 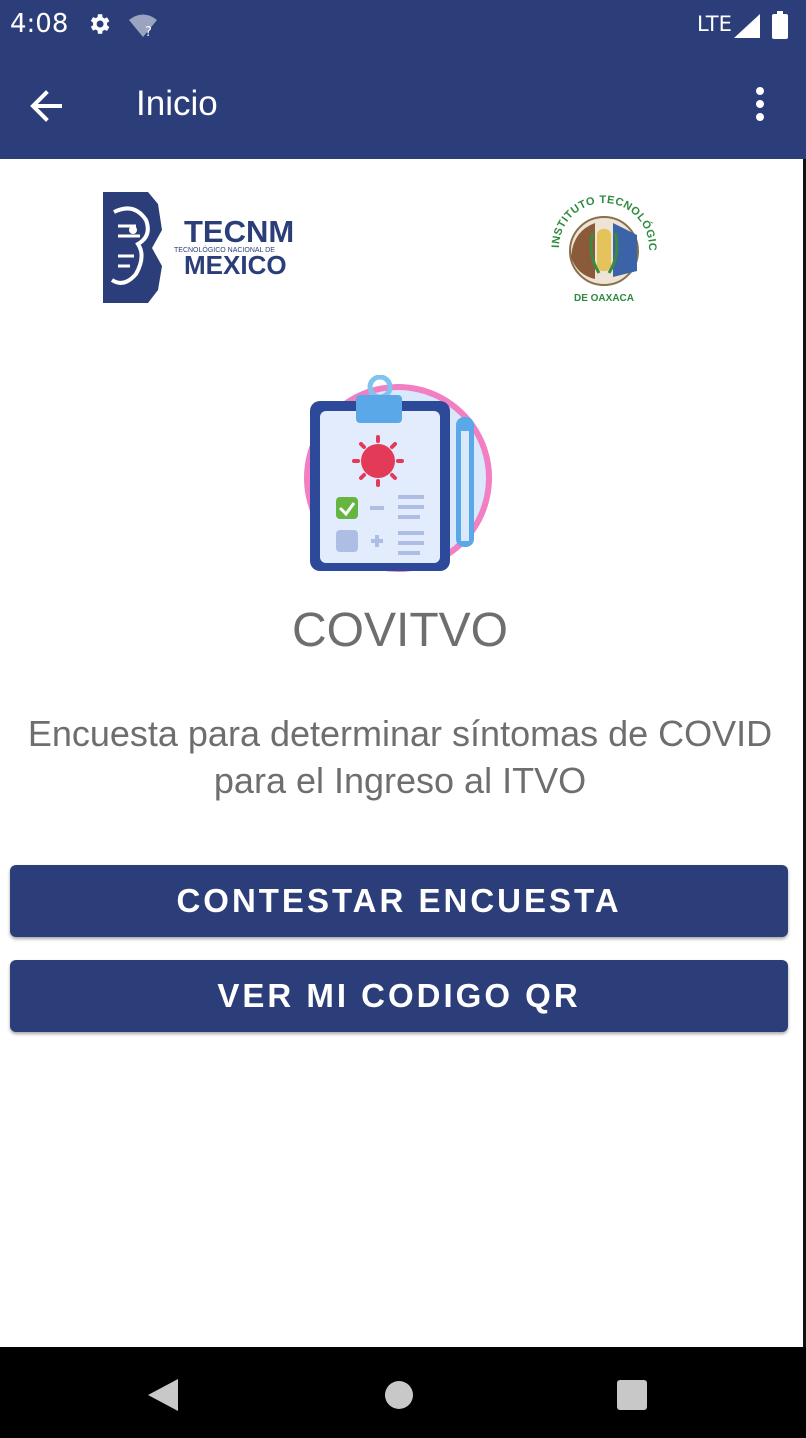 I want to click on app-bar: Inicio, so click(x=403, y=105).